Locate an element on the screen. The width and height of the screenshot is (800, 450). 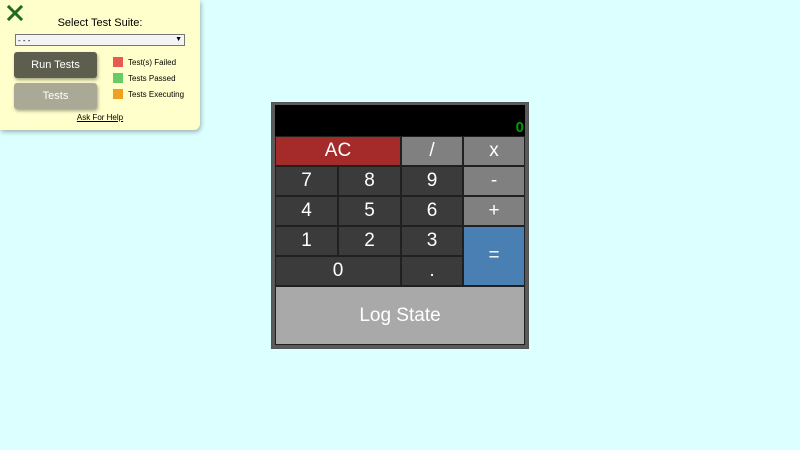
passed-swatch is located at coordinates (118, 78).